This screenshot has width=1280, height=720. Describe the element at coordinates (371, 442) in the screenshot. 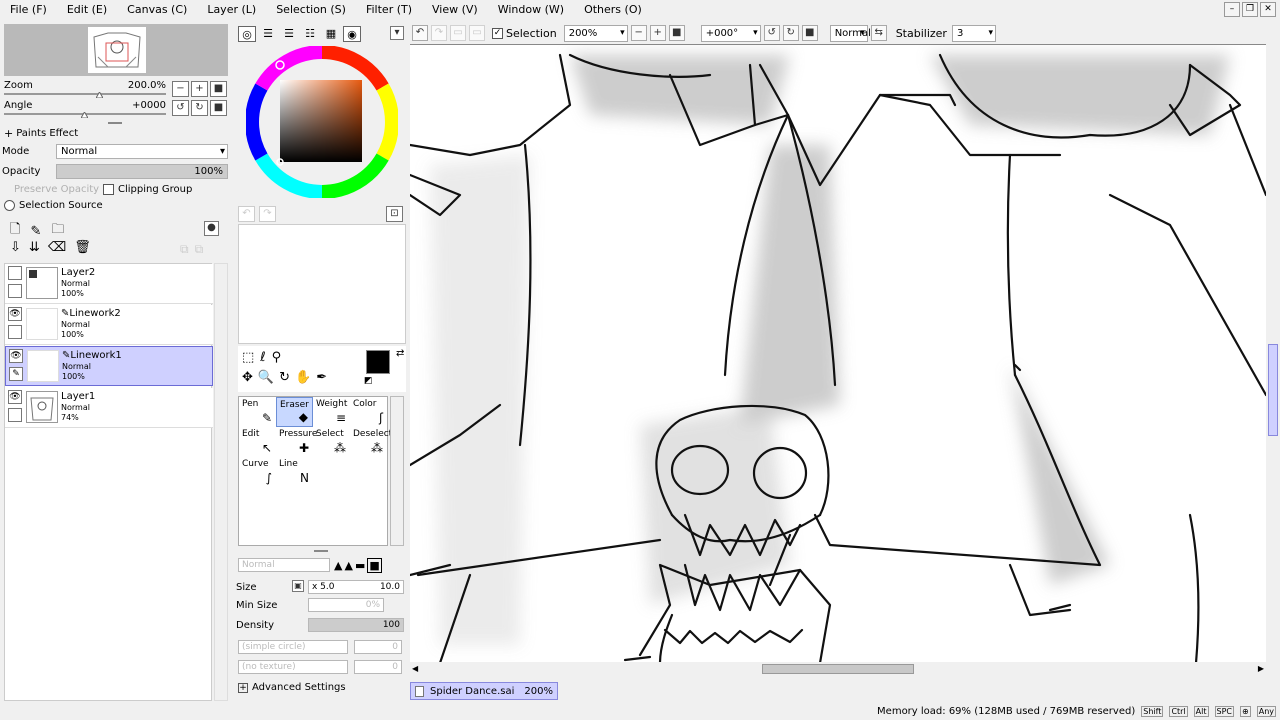

I see `tool-deselect: Deselect ⁂` at that location.